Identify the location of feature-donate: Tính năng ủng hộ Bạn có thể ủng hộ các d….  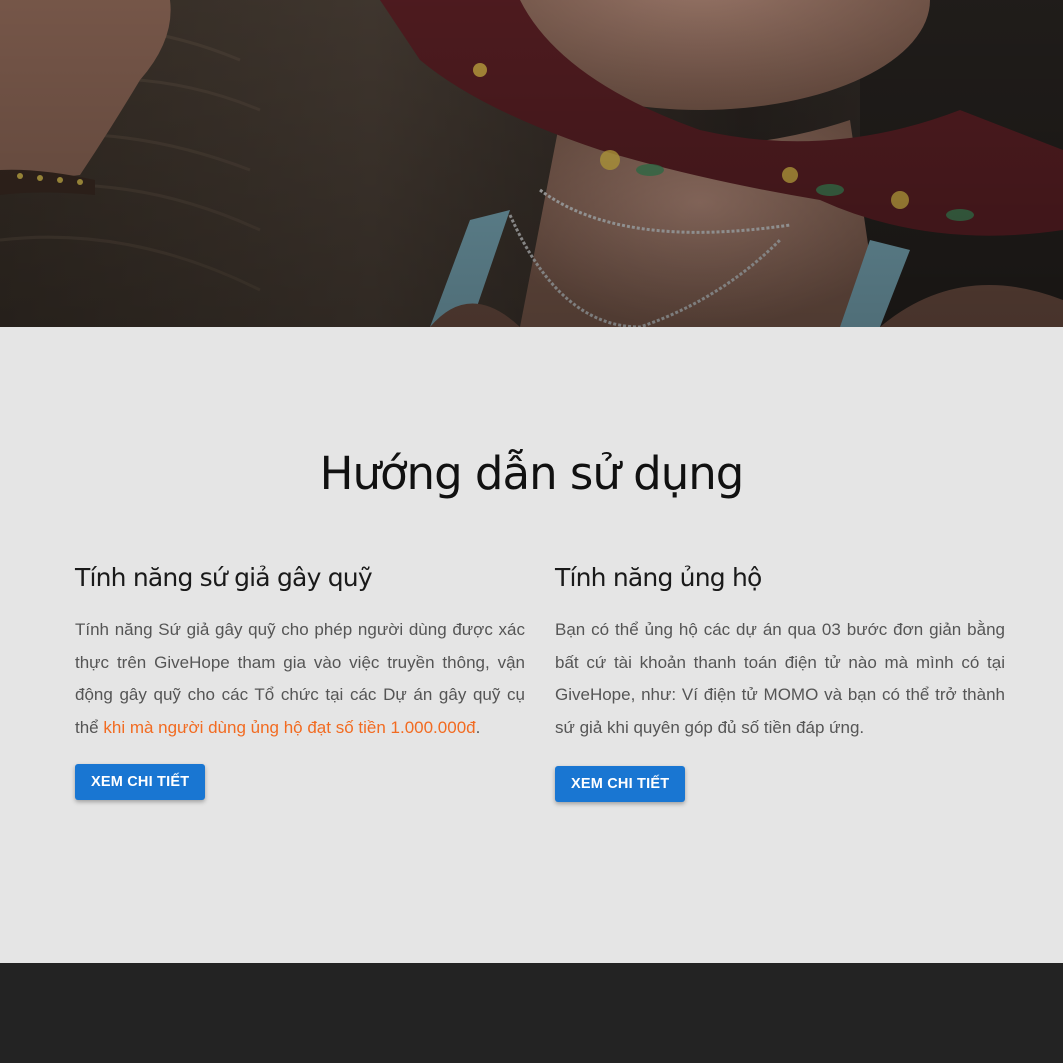
(780, 681).